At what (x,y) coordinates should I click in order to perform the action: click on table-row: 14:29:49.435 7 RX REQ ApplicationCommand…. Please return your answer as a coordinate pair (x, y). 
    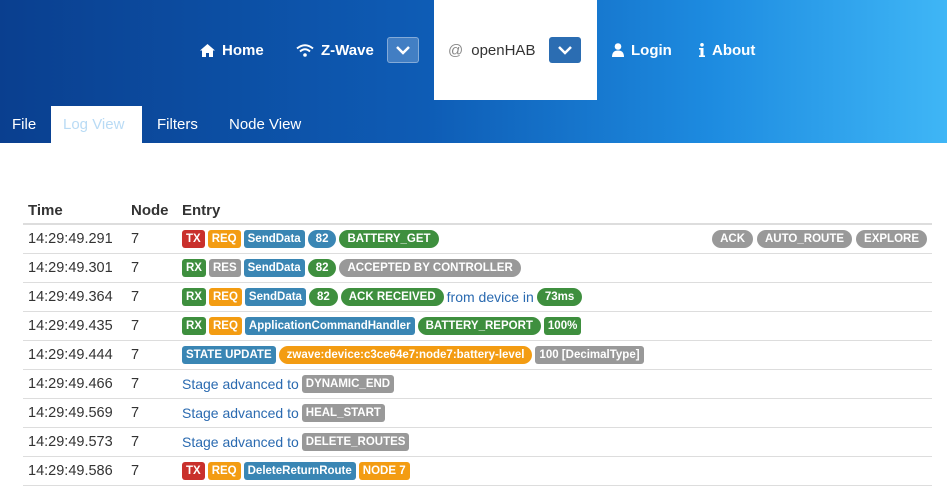
    Looking at the image, I should click on (477, 326).